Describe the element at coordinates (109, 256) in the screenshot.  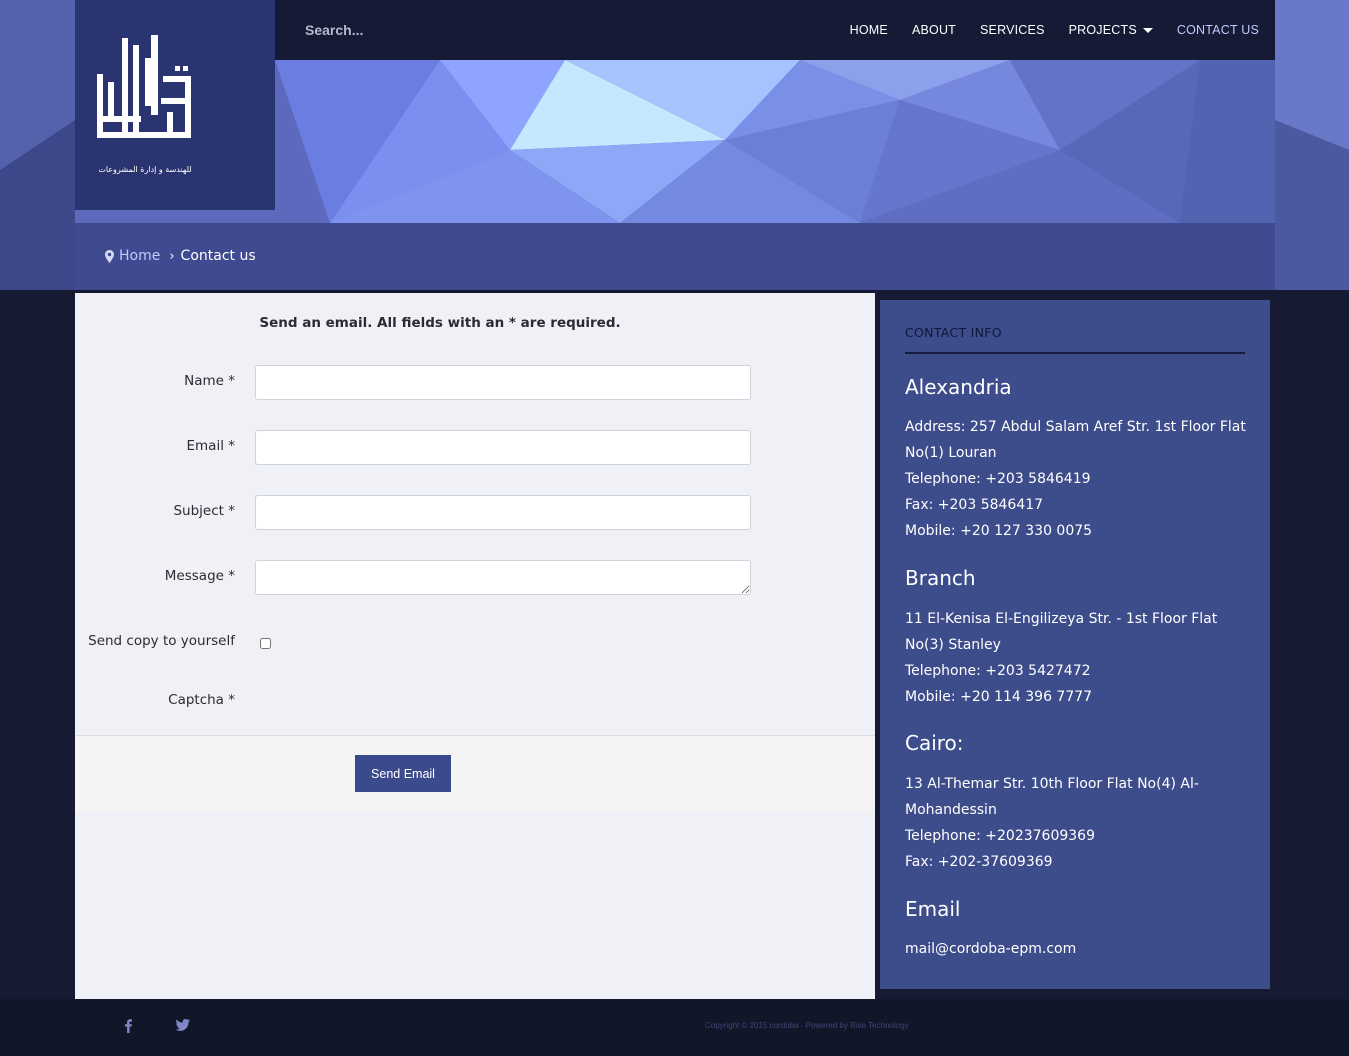
I see `map-marker-icon` at that location.